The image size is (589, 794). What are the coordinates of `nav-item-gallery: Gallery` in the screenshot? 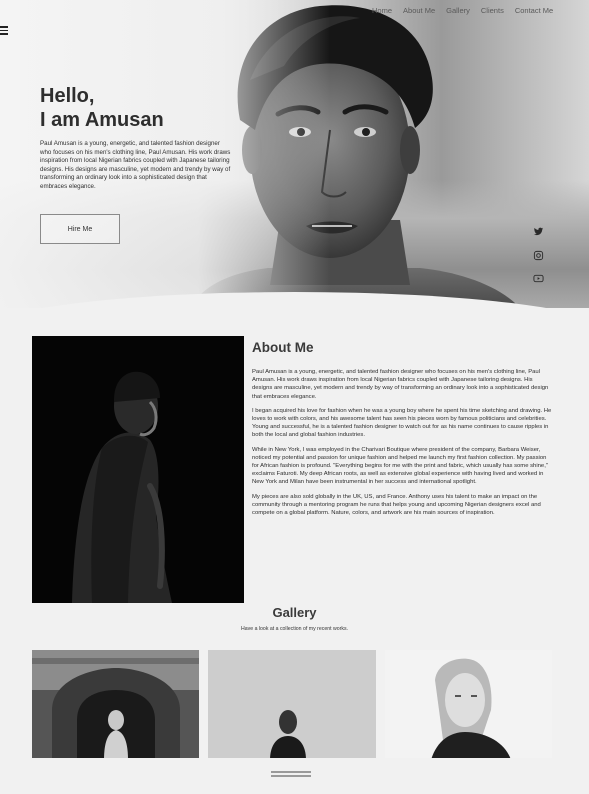 It's located at (458, 10).